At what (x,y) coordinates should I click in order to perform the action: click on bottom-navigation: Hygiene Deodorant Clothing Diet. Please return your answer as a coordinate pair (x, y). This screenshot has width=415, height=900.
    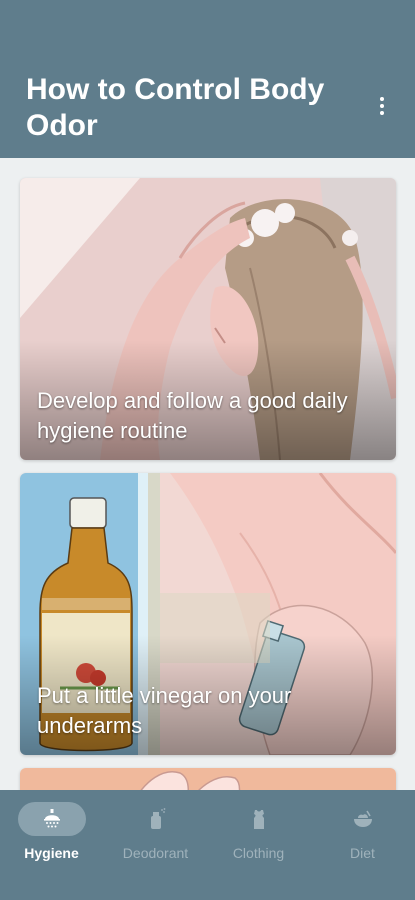
    Looking at the image, I should click on (207, 845).